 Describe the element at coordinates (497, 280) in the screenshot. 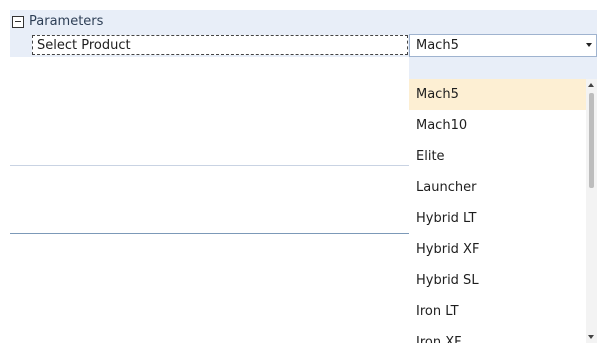

I see `dropdown-item-hybrid-sl: Hybrid SL` at that location.